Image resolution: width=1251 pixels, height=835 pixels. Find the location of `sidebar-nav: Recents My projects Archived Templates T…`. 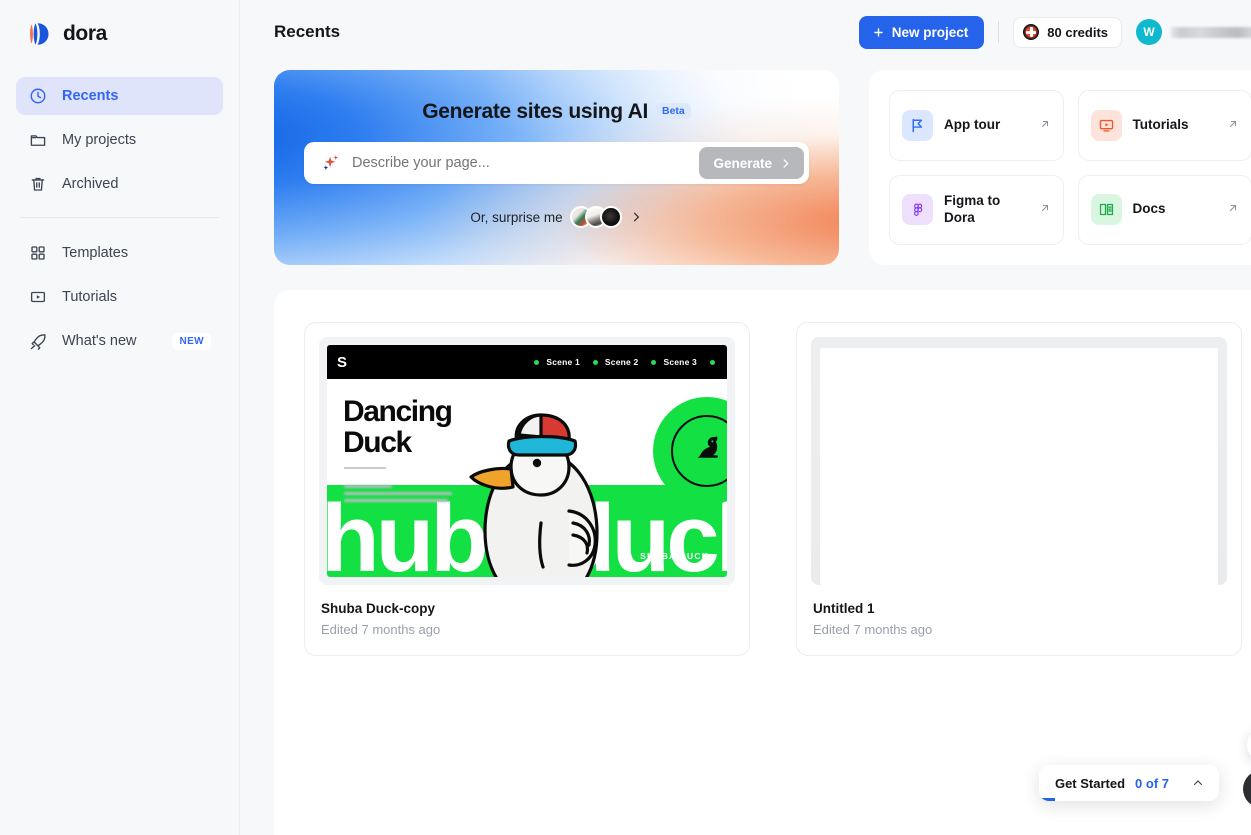

sidebar-nav: Recents My projects Archived Templates T… is located at coordinates (119, 218).